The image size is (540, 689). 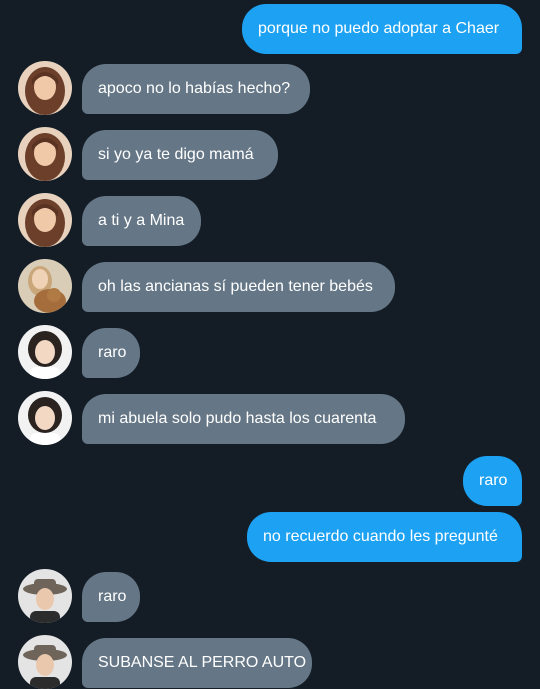 I want to click on outgoing-message-bubble: raro, so click(x=492, y=481).